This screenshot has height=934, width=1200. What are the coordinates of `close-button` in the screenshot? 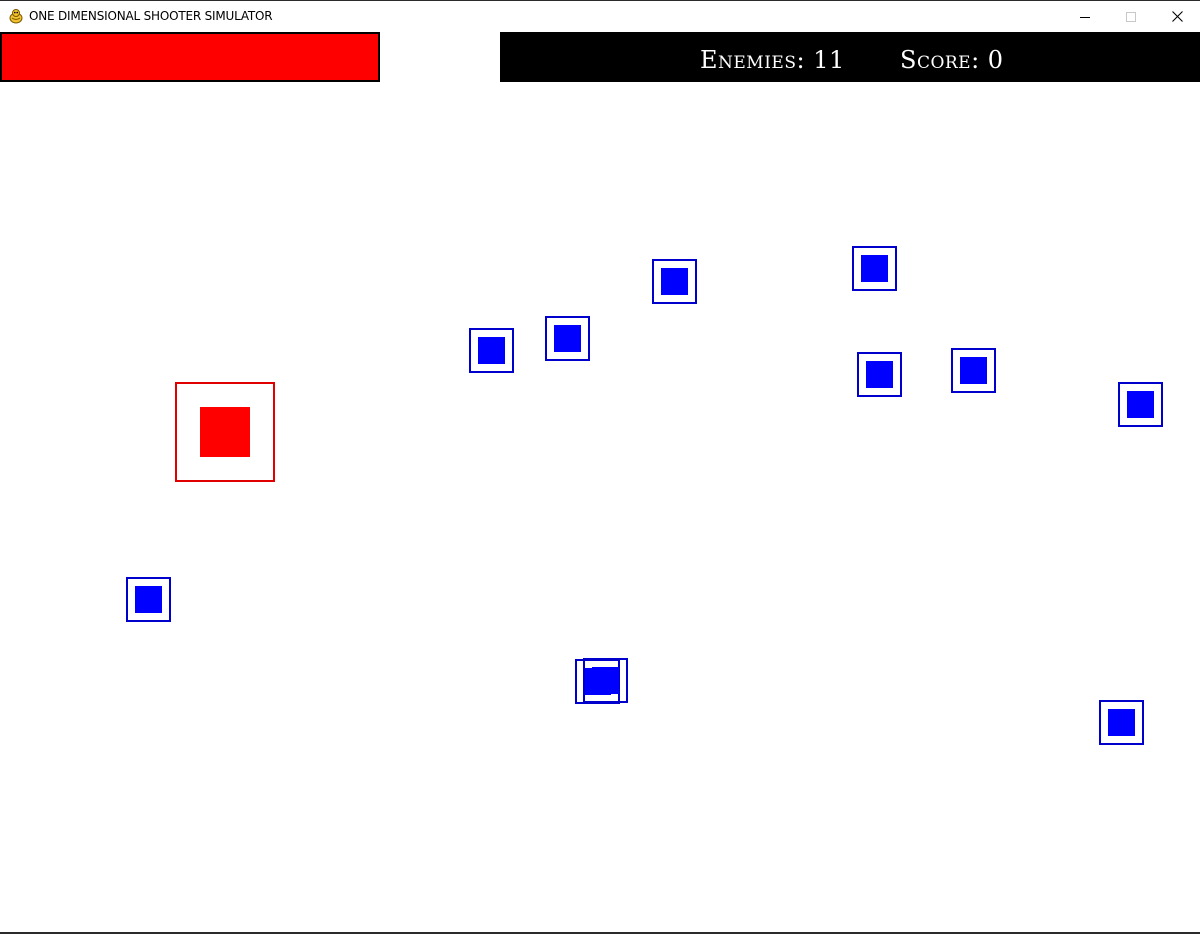 It's located at (1177, 16).